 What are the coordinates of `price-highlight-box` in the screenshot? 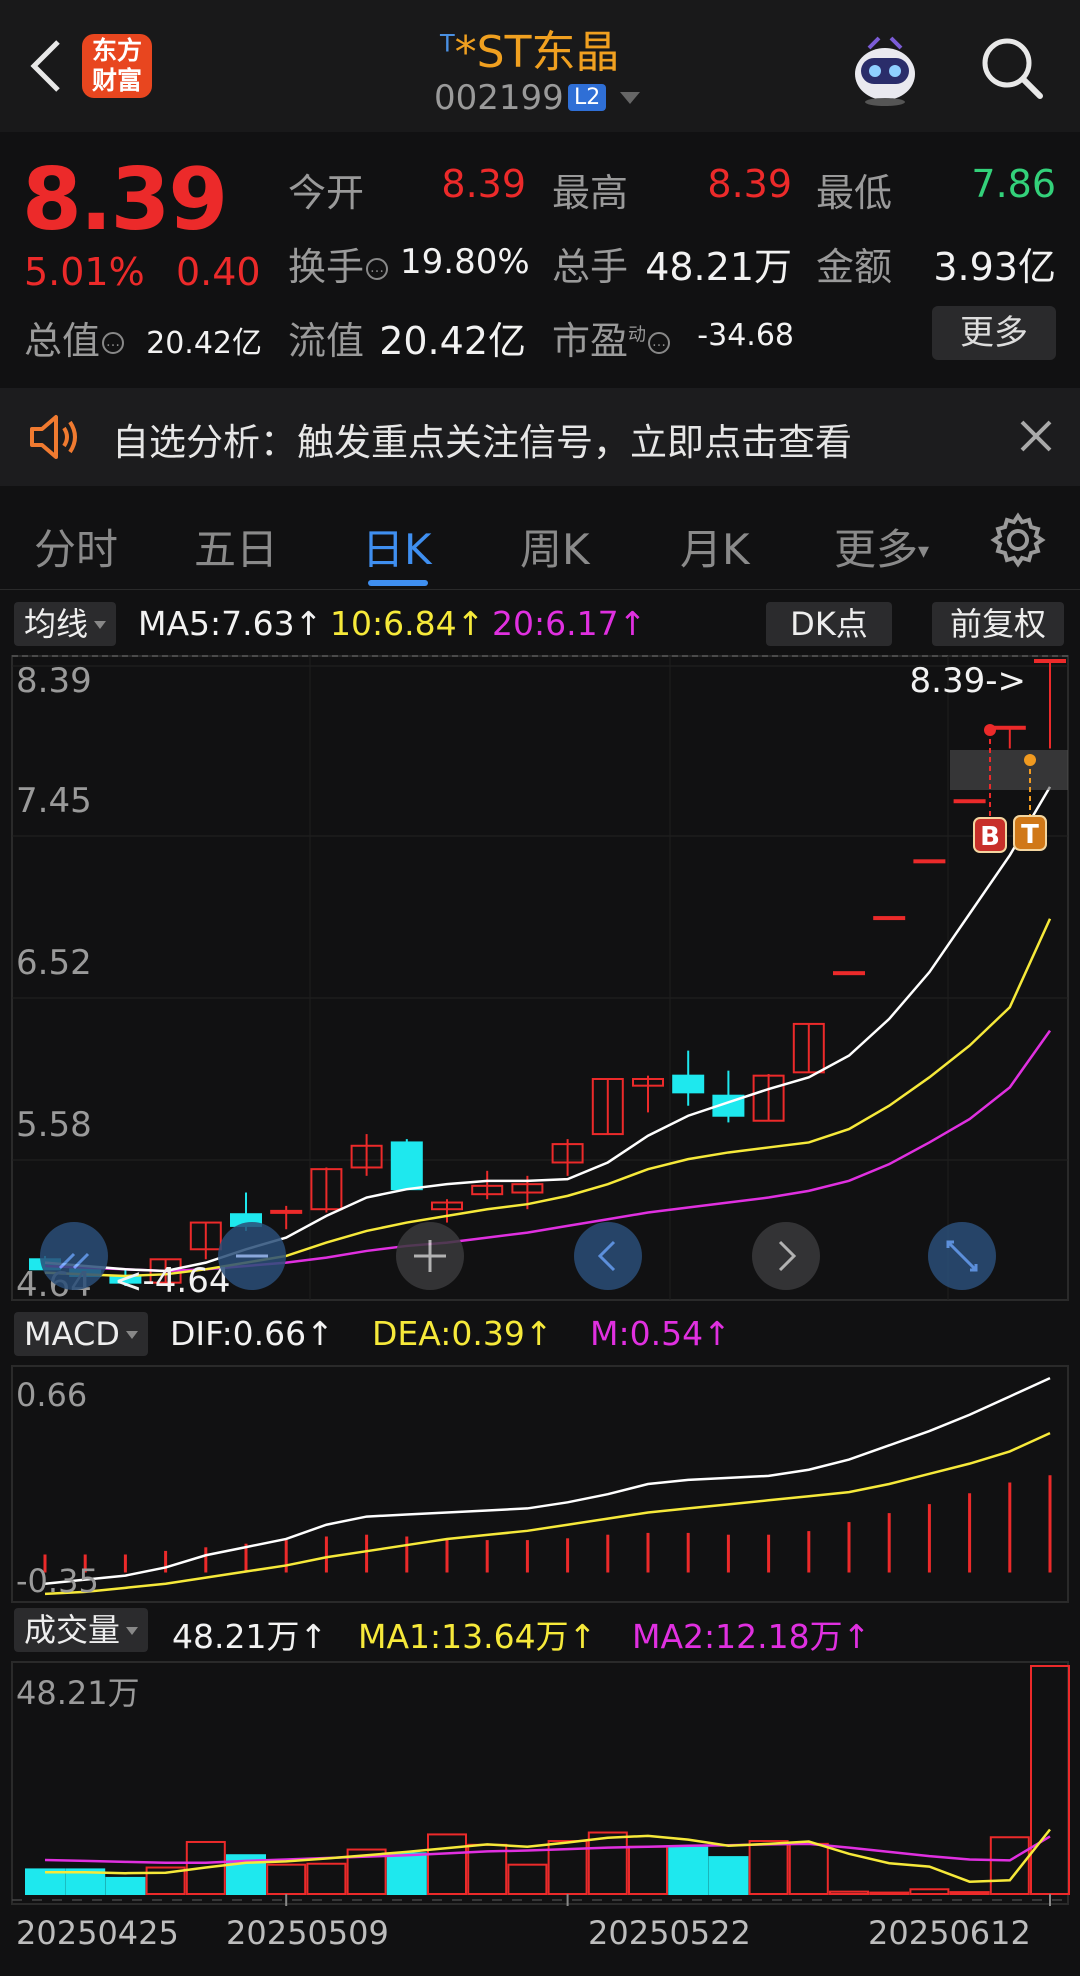 It's located at (1009, 770).